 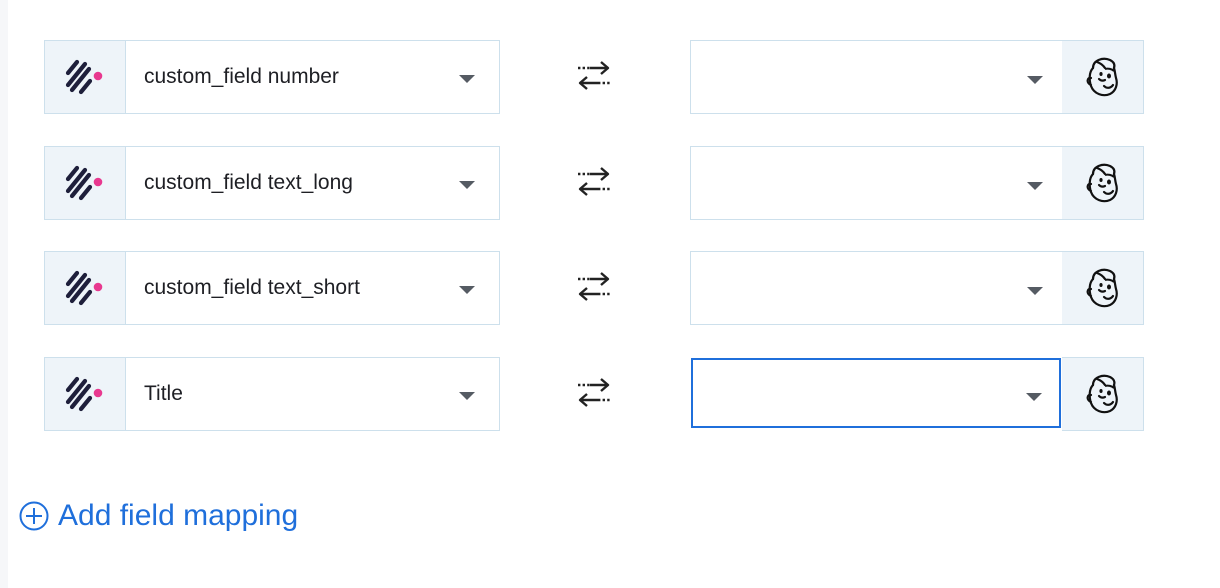 I want to click on source-field-select: Title, so click(x=272, y=394).